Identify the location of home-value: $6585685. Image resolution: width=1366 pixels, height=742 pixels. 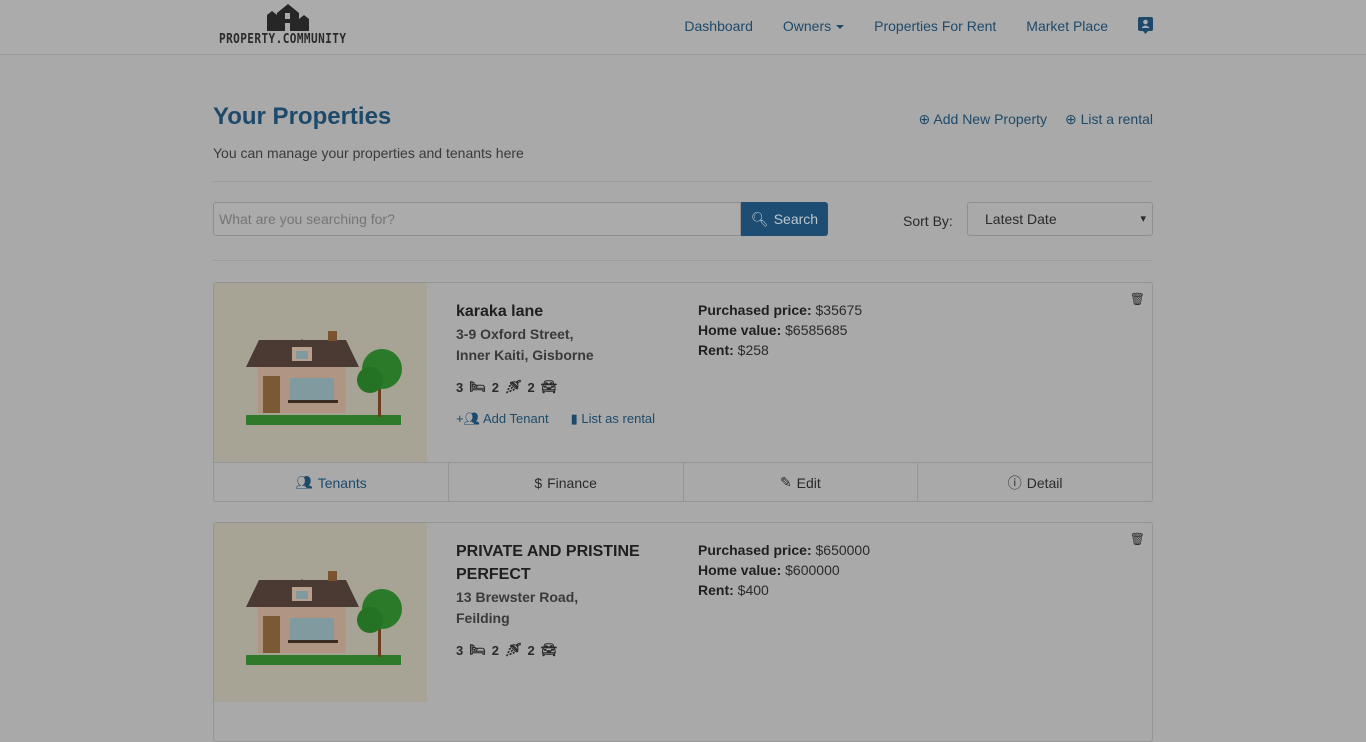
(816, 330).